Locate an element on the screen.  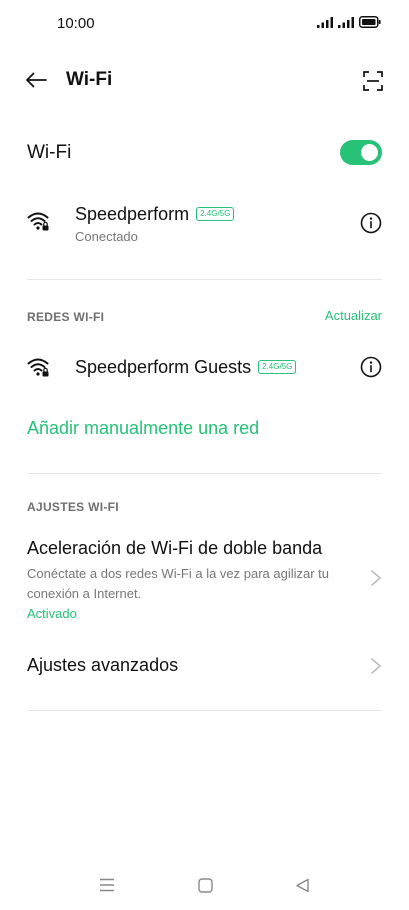
qr-scan-icon is located at coordinates (373, 81).